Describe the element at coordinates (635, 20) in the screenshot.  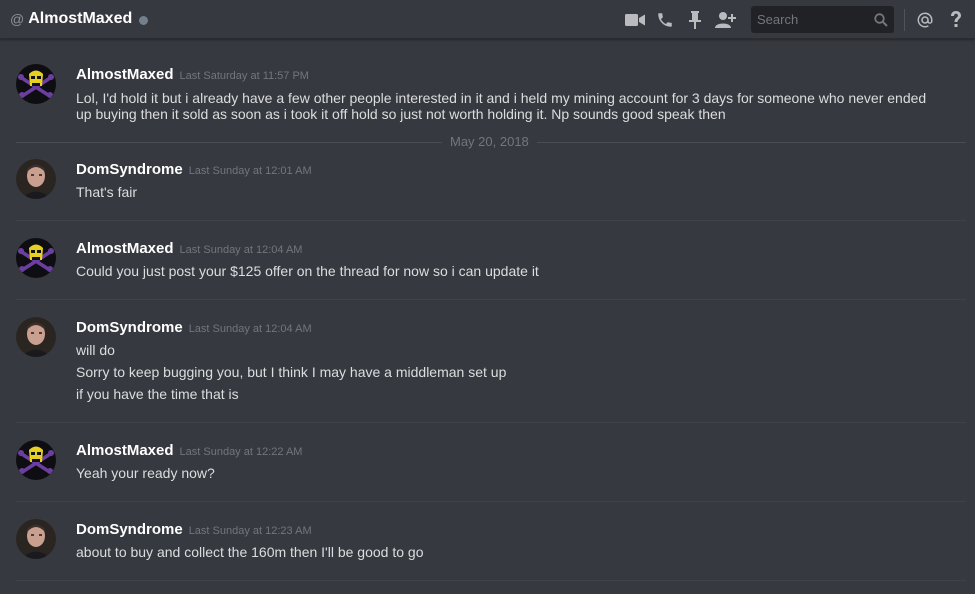
I see `video-call-icon` at that location.